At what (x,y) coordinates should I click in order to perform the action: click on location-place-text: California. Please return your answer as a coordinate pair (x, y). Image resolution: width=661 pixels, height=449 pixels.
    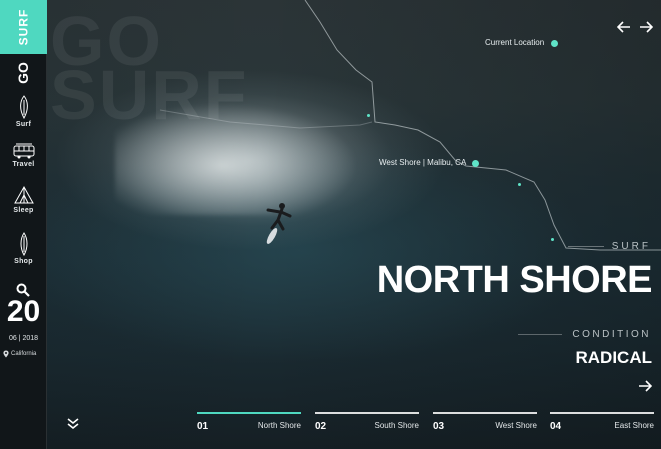
    Looking at the image, I should click on (24, 354).